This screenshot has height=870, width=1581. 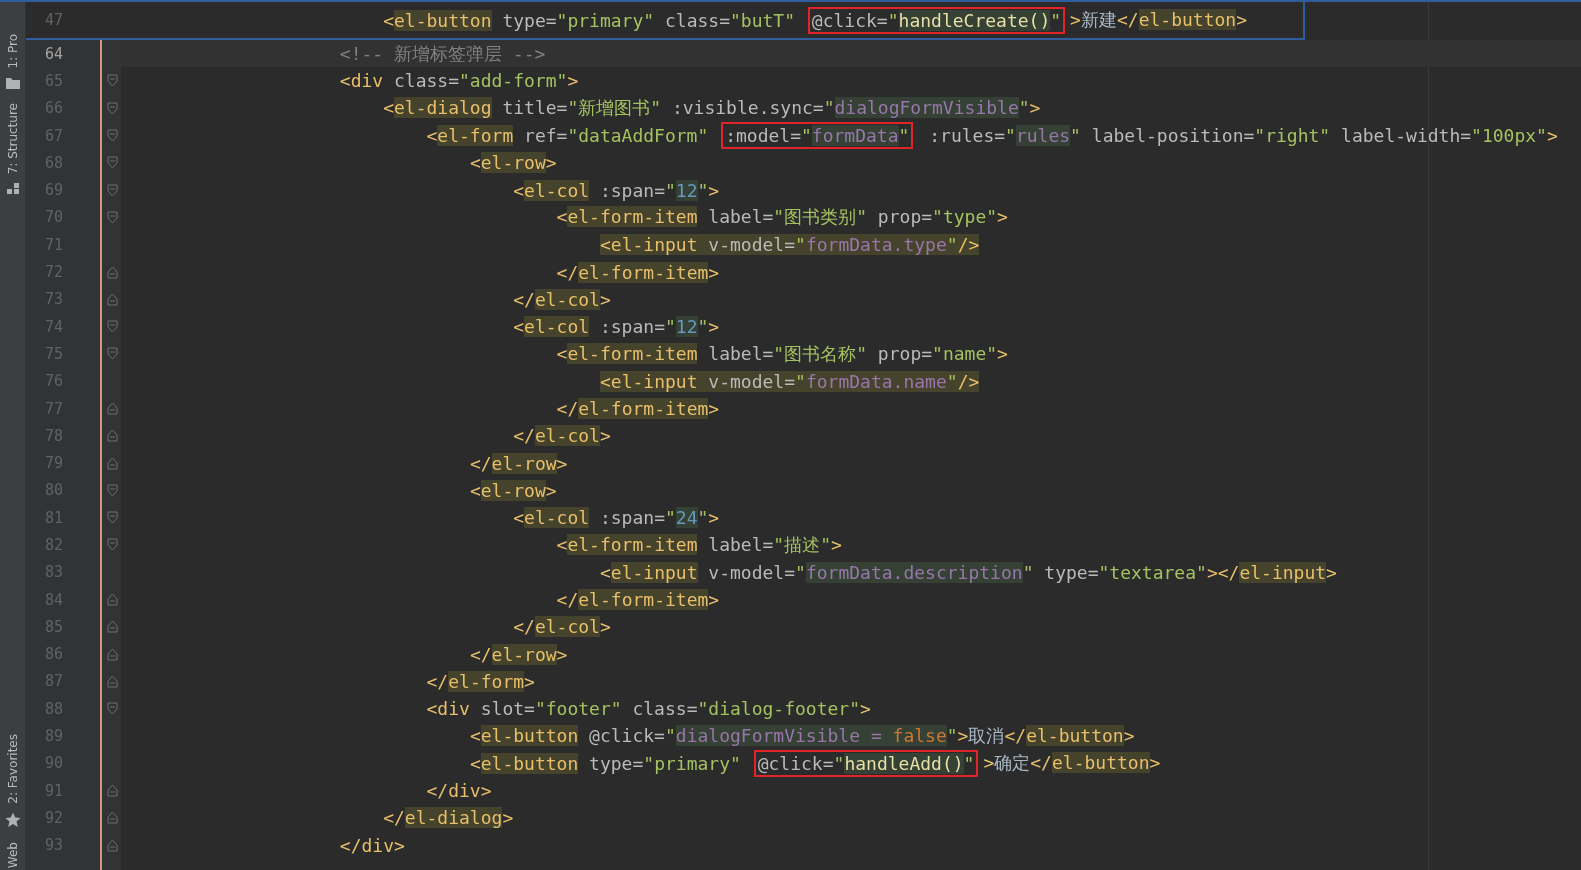 I want to click on tool-window-tab: Web, so click(x=12, y=854).